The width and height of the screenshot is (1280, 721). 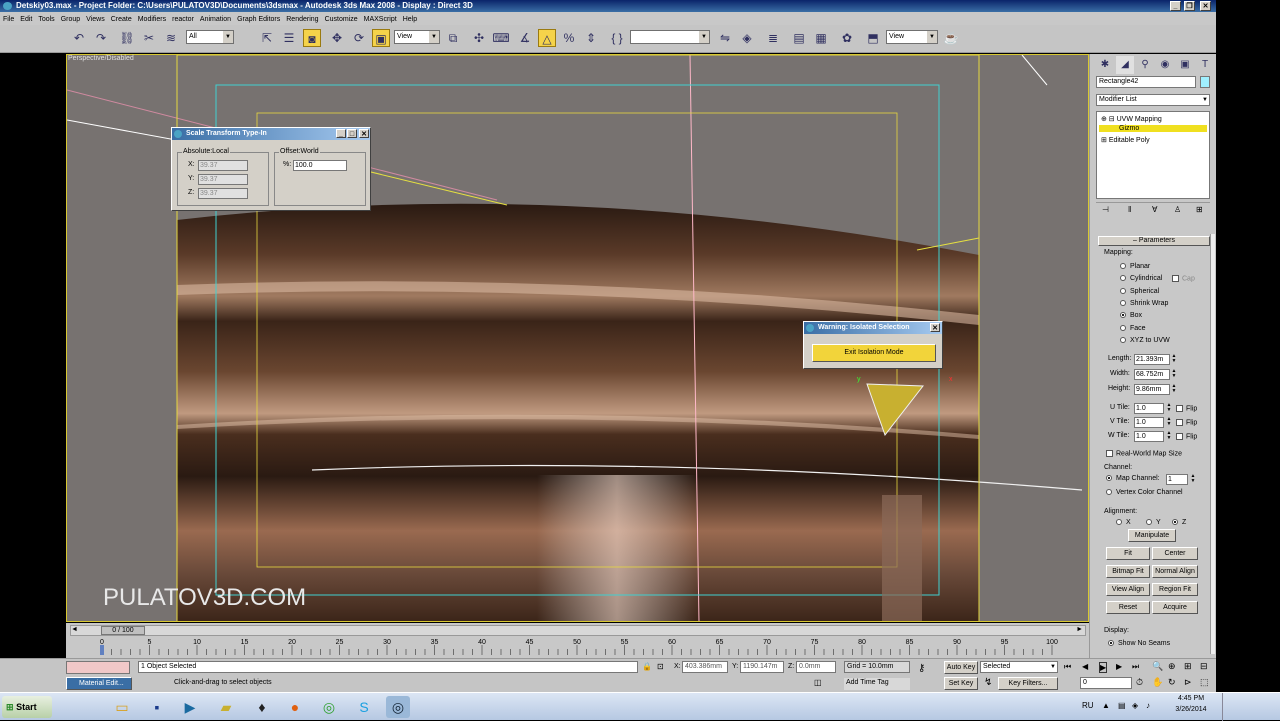 What do you see at coordinates (816, 667) in the screenshot?
I see `z-coord-field: 0.0mm` at bounding box center [816, 667].